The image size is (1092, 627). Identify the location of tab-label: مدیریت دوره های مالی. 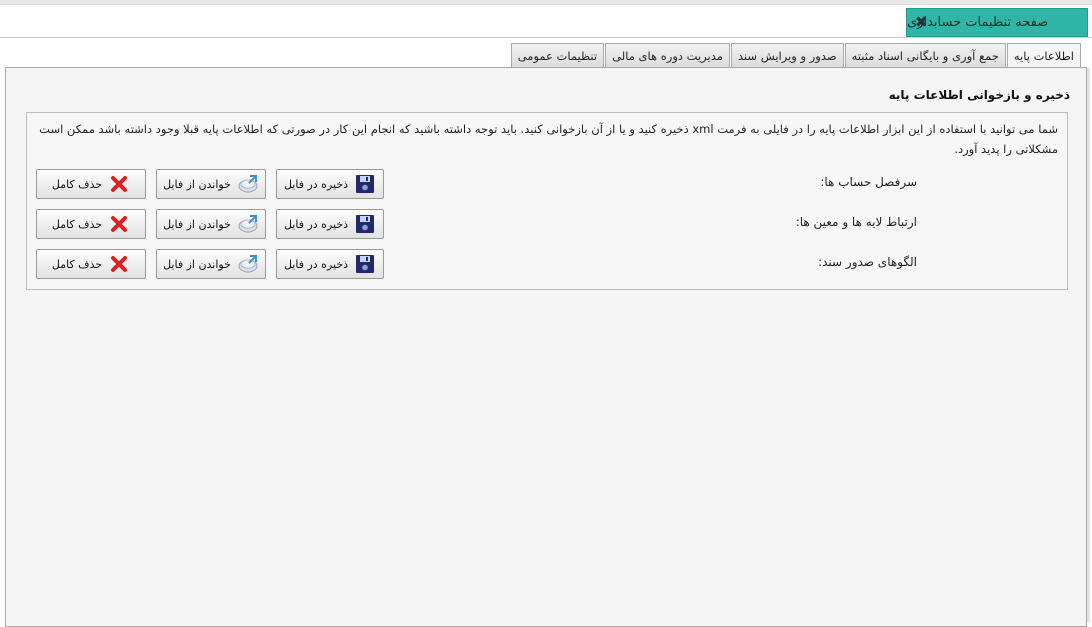
(667, 55).